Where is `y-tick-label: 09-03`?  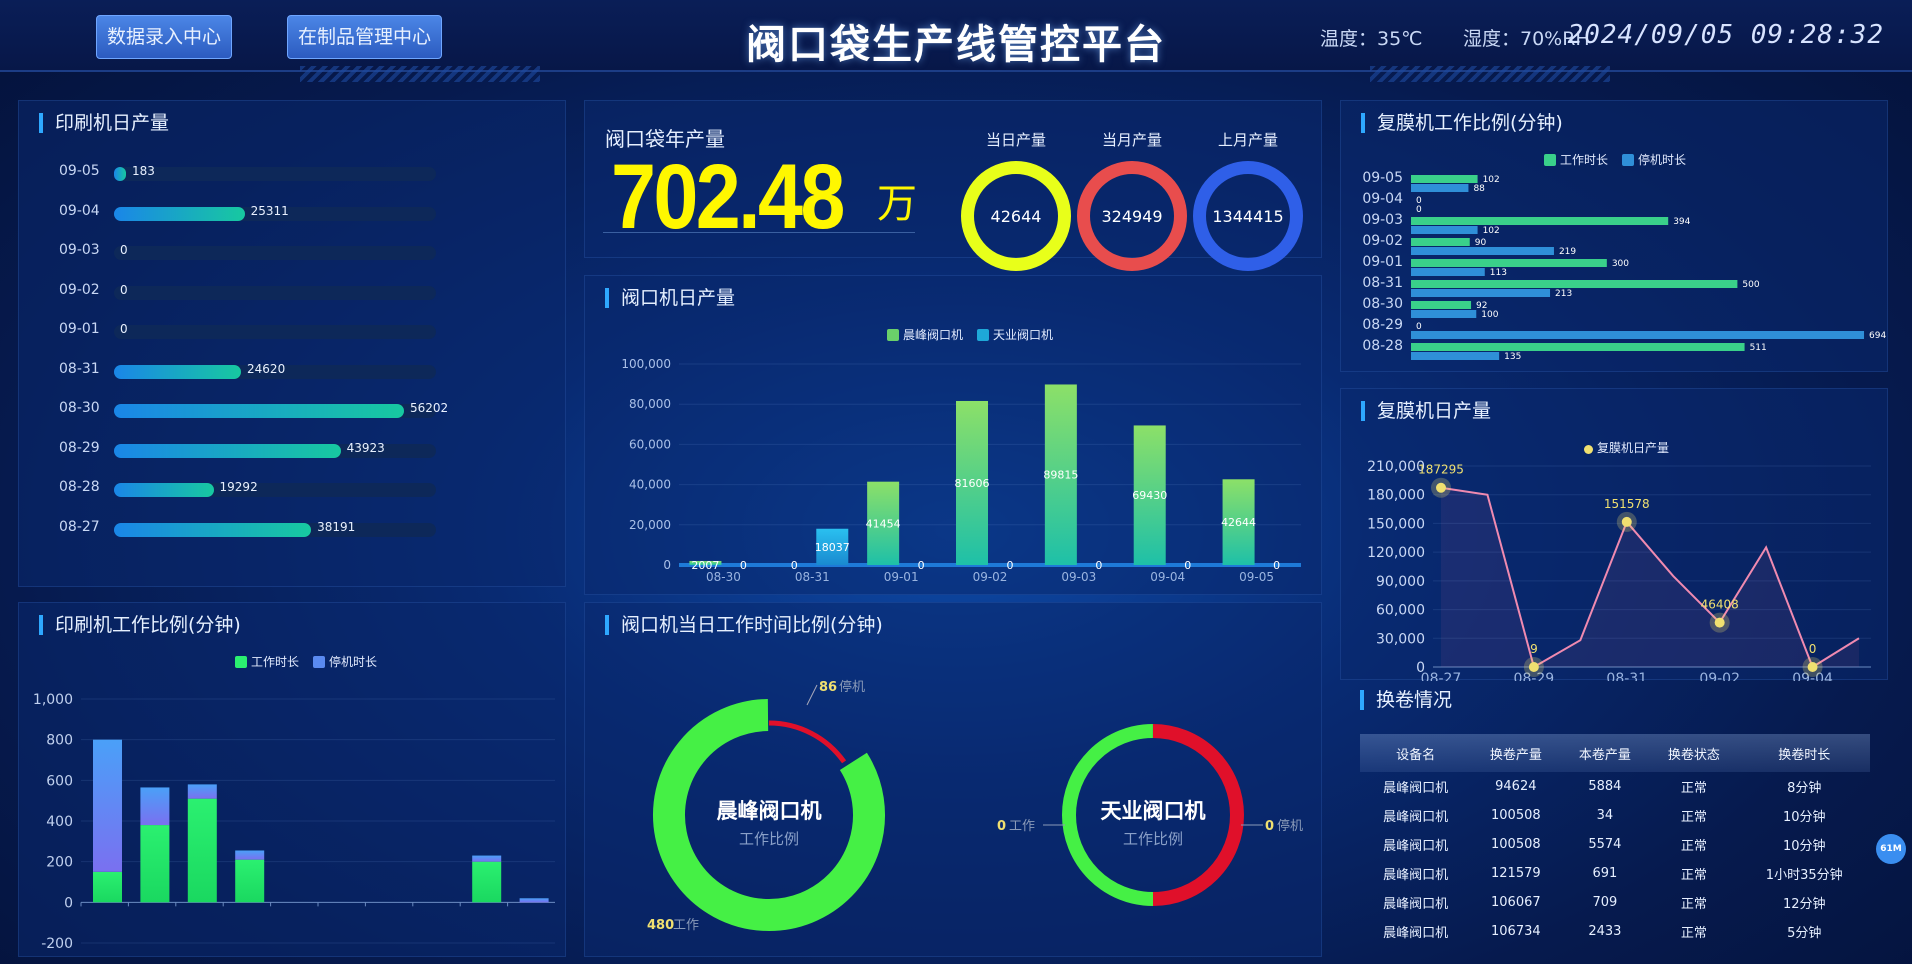
y-tick-label: 09-03 is located at coordinates (1382, 220).